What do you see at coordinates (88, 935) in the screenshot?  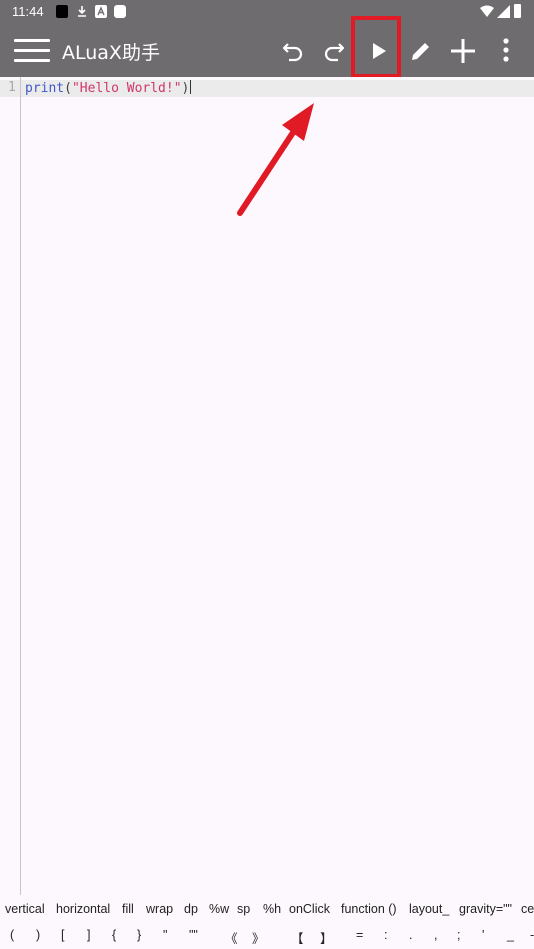 I see `symbol-key-3: ]` at bounding box center [88, 935].